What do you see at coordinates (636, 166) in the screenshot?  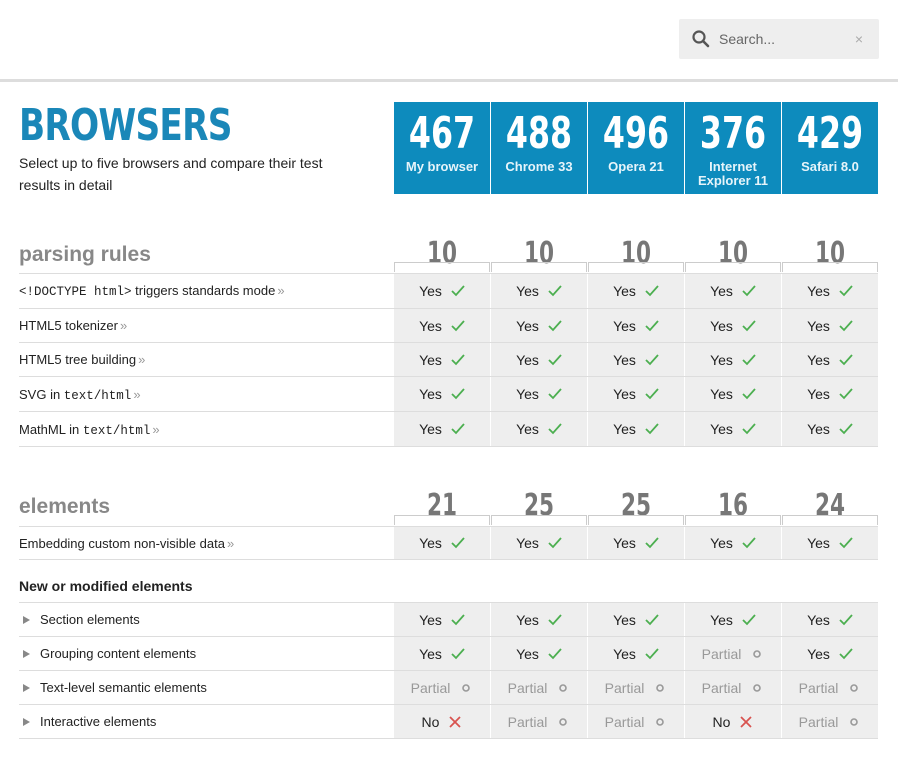 I see `browser-name: Opera 21` at bounding box center [636, 166].